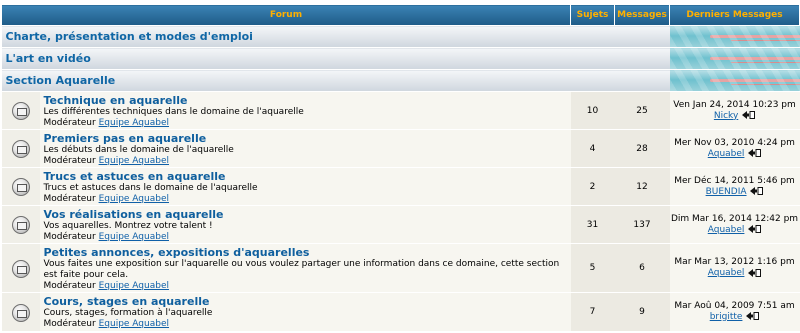  I want to click on forum-link: Technique en aquarelle, so click(307, 100).